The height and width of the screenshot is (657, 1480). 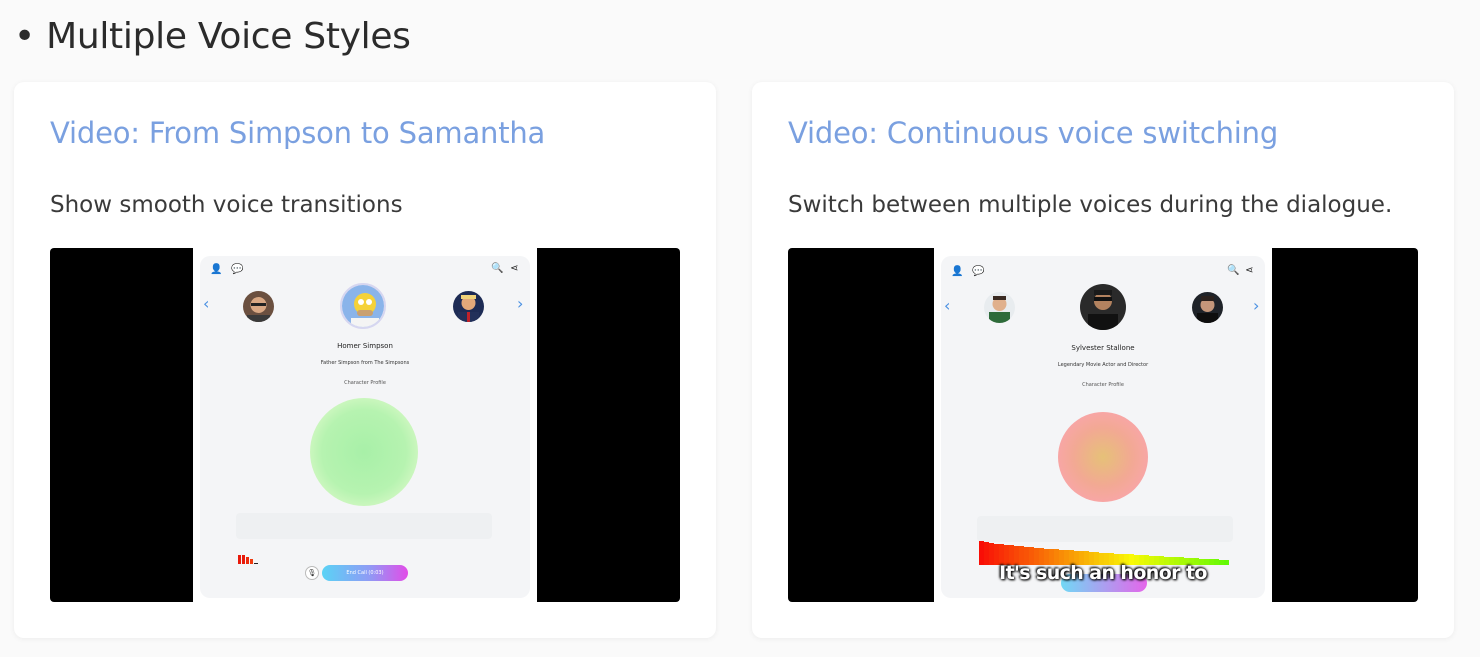 I want to click on end-call-button: End Call (0:03), so click(x=365, y=573).